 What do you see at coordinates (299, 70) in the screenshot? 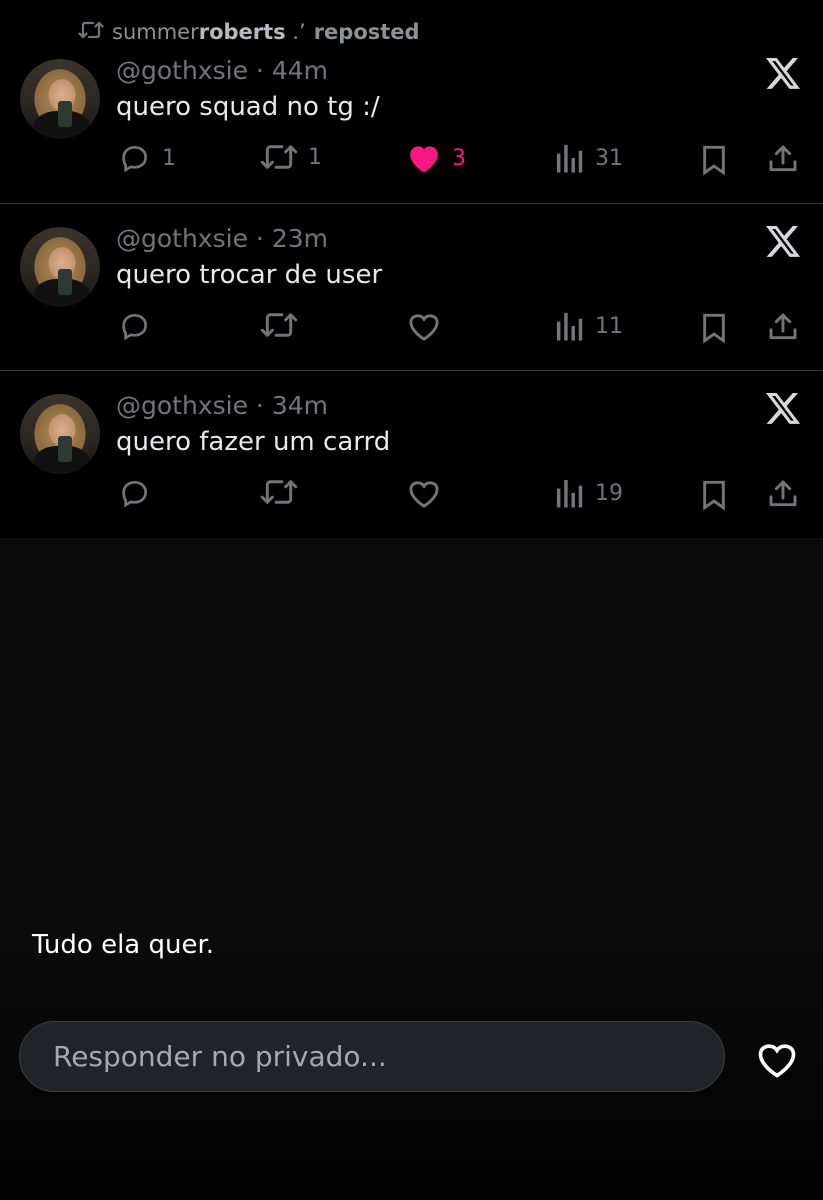
I see `tweet-time: 44m` at bounding box center [299, 70].